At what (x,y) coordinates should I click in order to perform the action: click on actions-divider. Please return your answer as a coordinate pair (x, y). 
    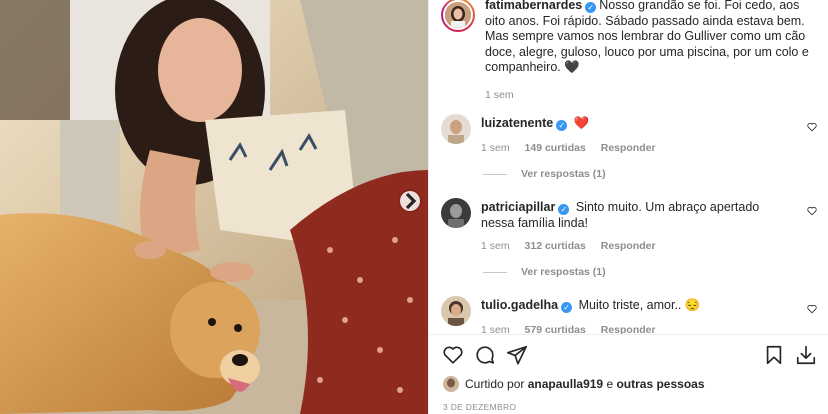
    Looking at the image, I should click on (628, 334).